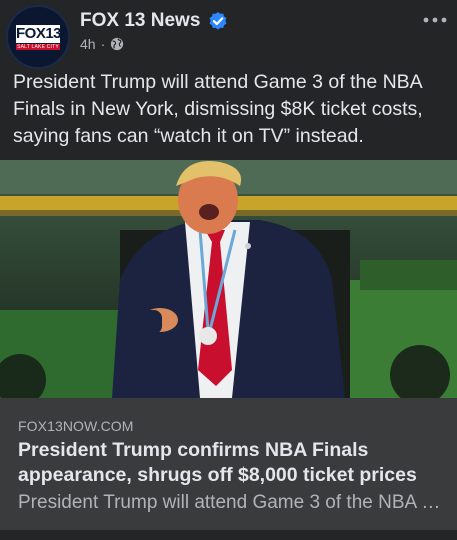 The height and width of the screenshot is (540, 457). Describe the element at coordinates (76, 426) in the screenshot. I see `link-domain: FOX13NOW.COM` at that location.